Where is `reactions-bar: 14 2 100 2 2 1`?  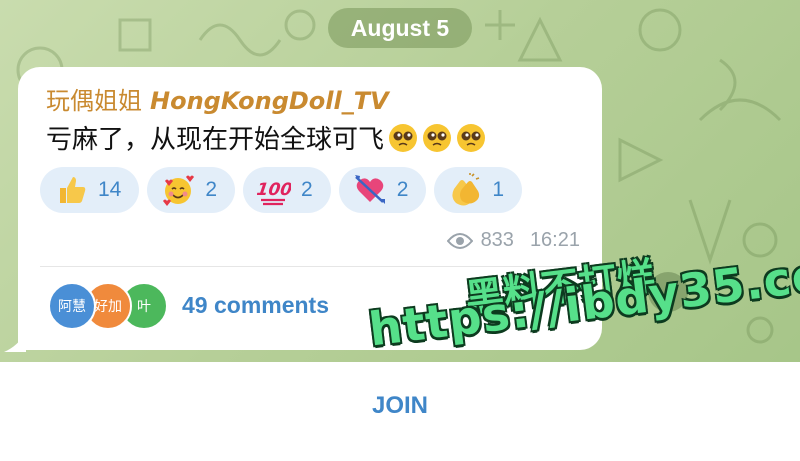 reactions-bar: 14 2 100 2 2 1 is located at coordinates (281, 190).